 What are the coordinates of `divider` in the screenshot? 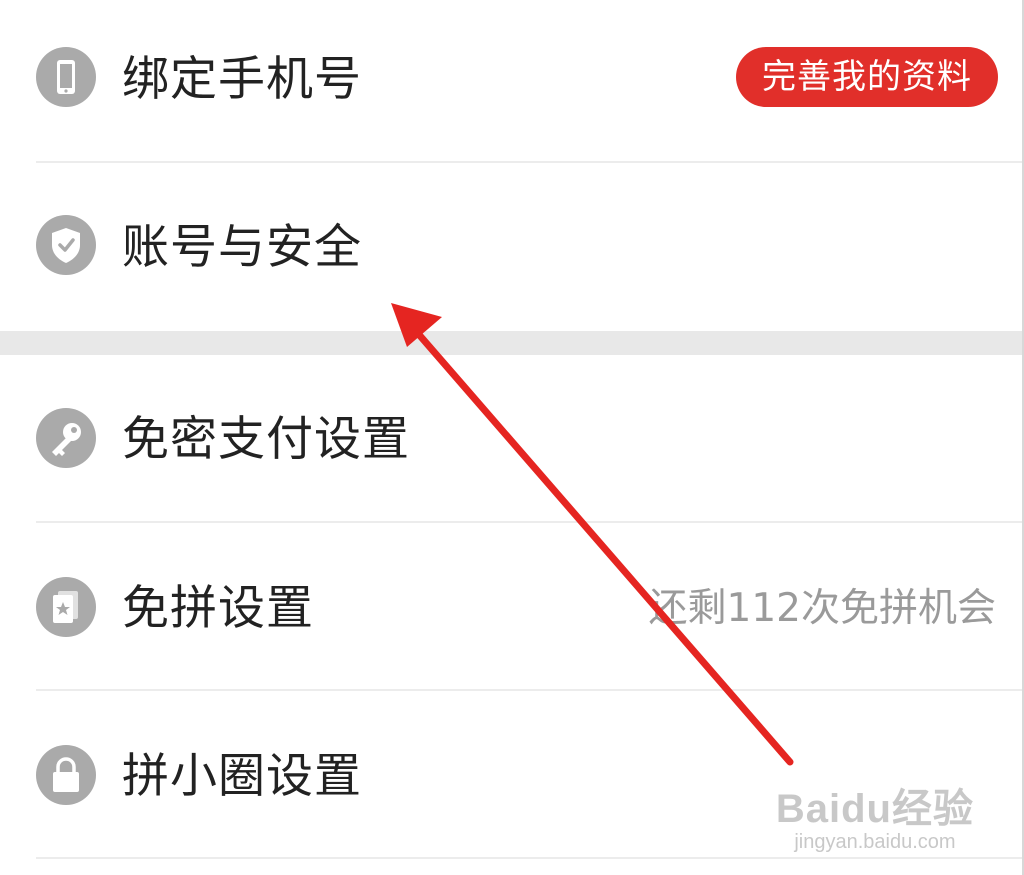 It's located at (530, 858).